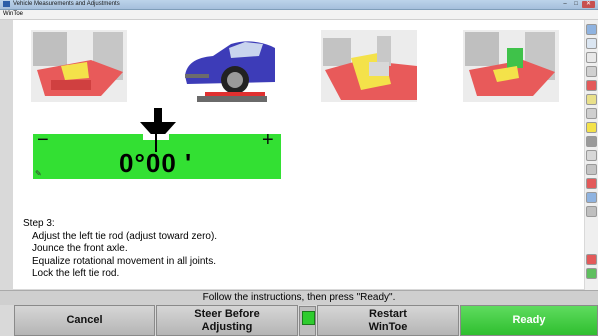 The width and height of the screenshot is (598, 336). I want to click on window-title: Vehicle Measurements and Adjustments, so click(66, 4).